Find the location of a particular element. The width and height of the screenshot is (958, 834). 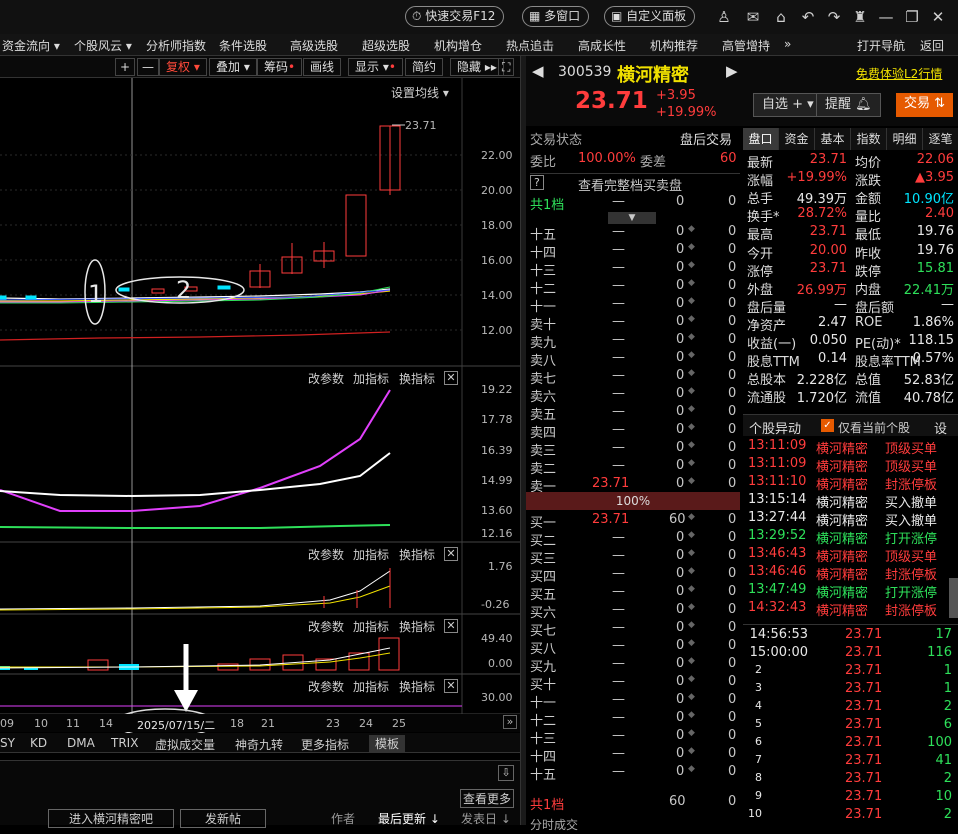

abnormal-item: 13:27:44 横河精密 买入撤单 is located at coordinates (845, 519).